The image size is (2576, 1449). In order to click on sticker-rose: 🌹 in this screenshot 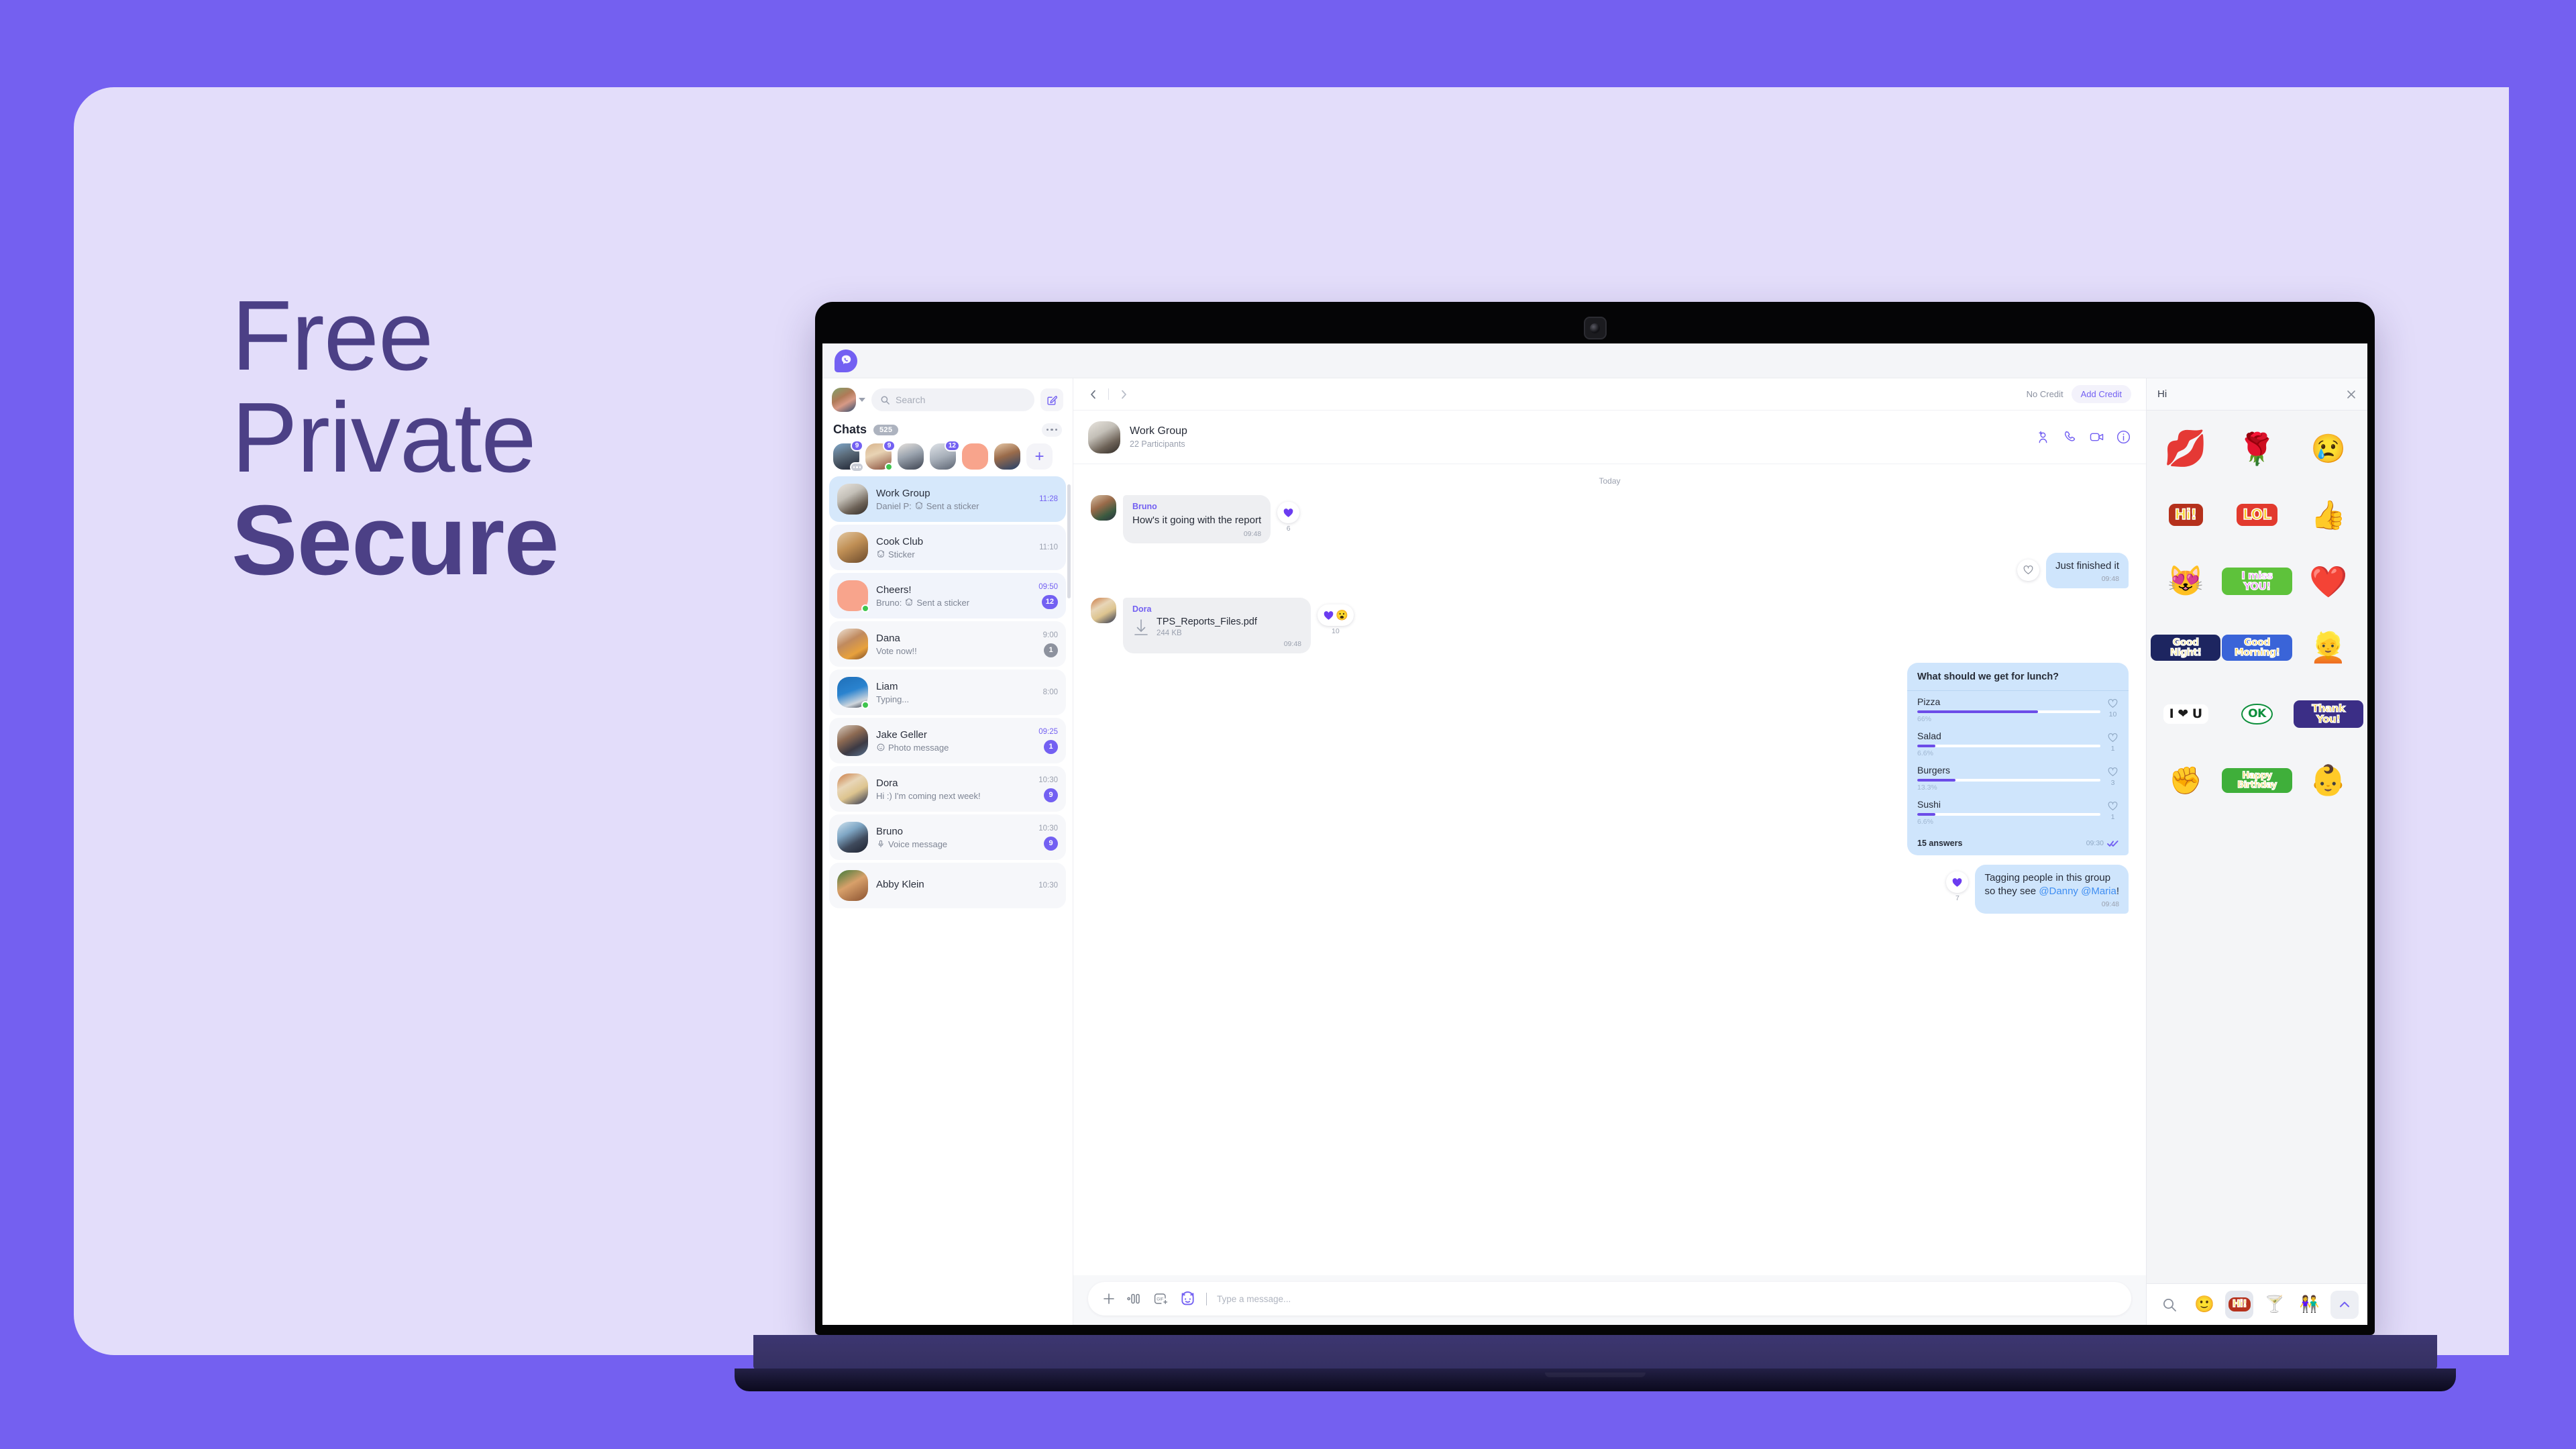, I will do `click(2257, 448)`.